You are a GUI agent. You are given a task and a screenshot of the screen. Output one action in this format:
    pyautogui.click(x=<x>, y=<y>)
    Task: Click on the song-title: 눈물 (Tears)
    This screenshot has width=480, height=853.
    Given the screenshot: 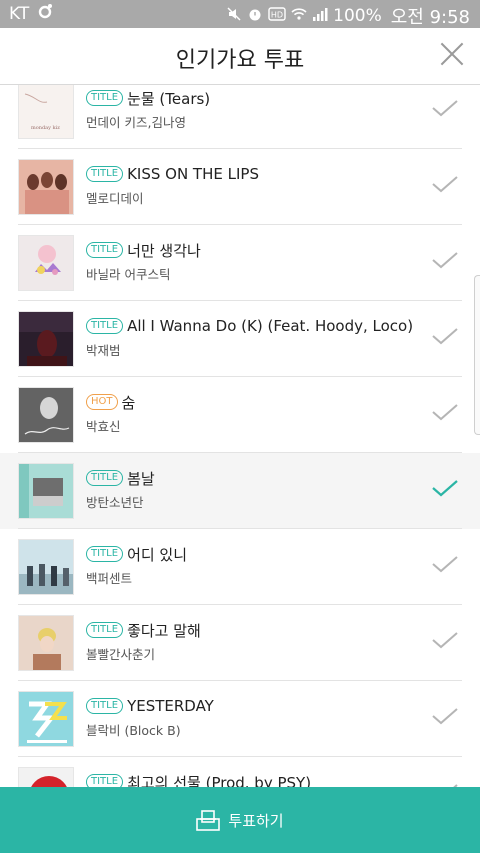 What is the action you would take?
    pyautogui.click(x=169, y=98)
    